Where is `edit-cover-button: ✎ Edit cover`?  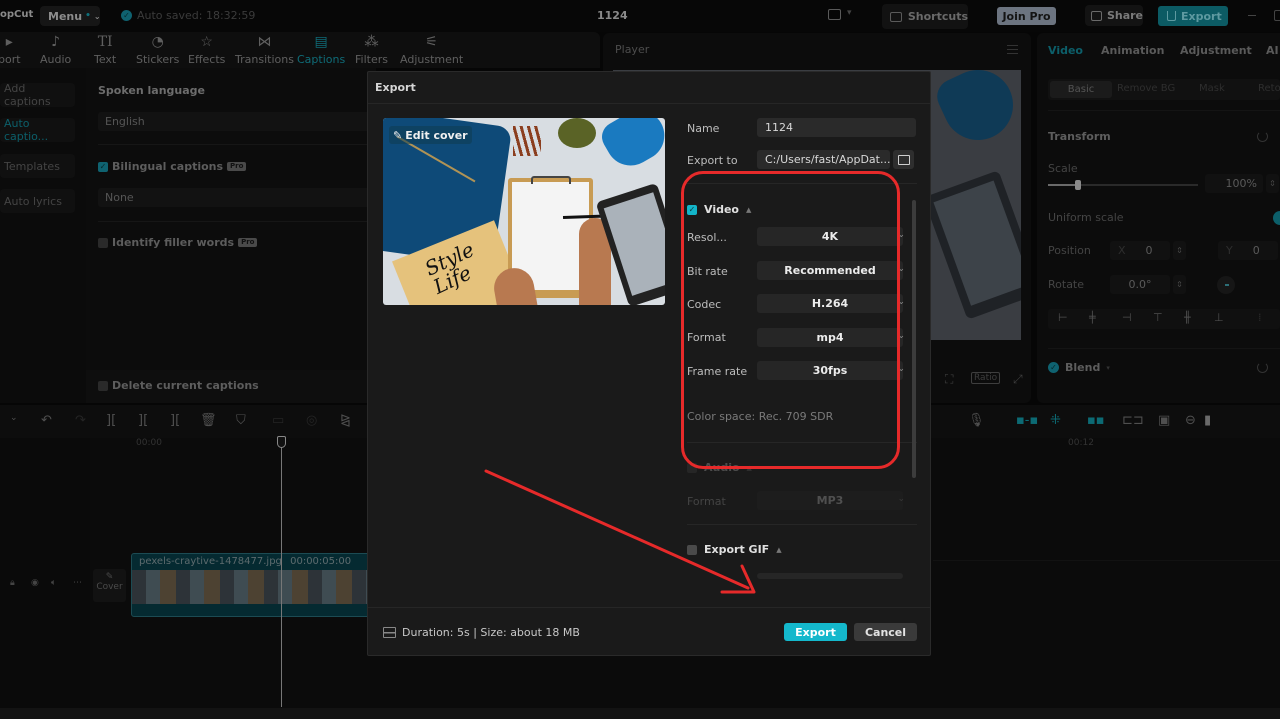 edit-cover-button: ✎ Edit cover is located at coordinates (430, 135).